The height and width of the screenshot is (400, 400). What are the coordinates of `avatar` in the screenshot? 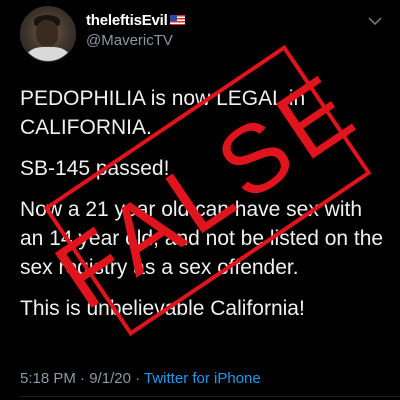 It's located at (48, 34).